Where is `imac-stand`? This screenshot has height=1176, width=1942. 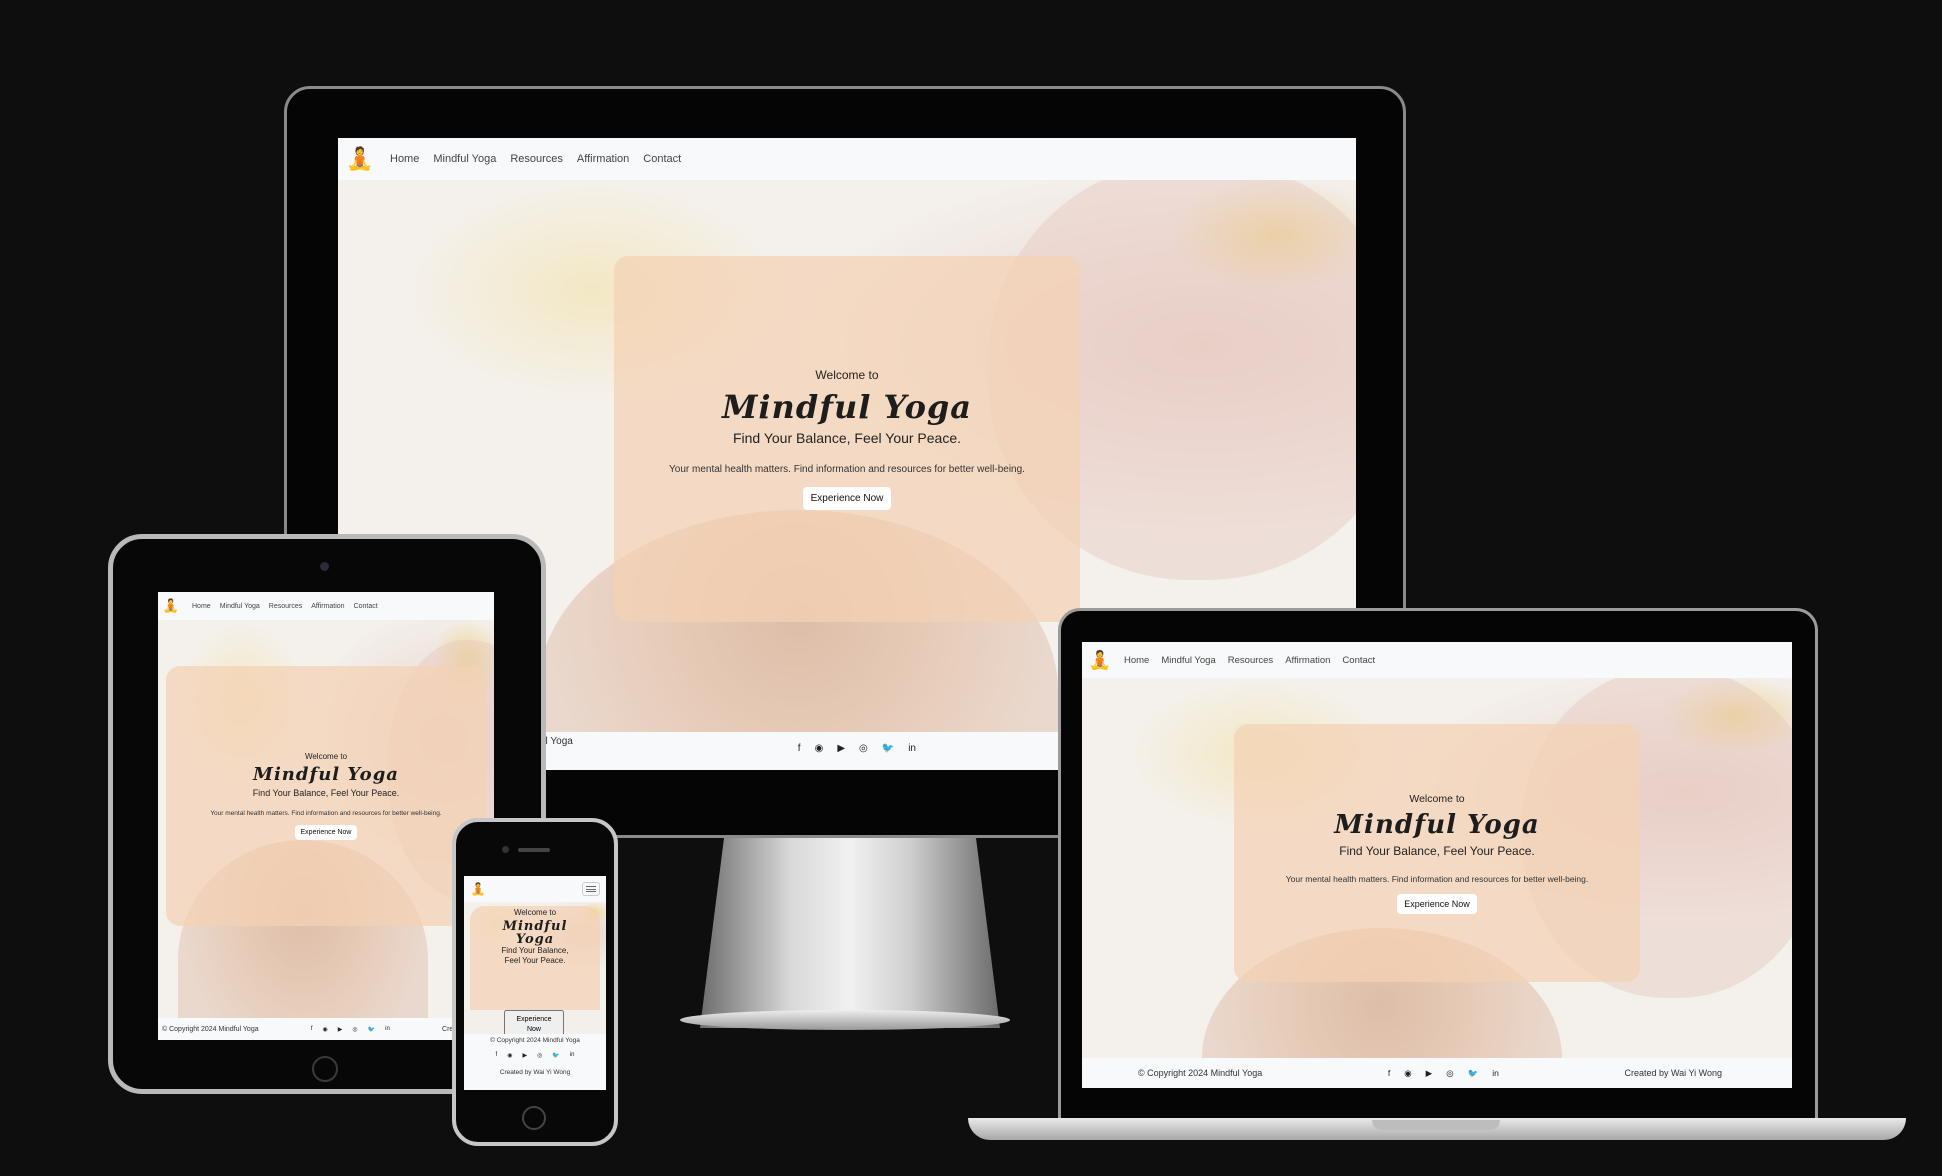 imac-stand is located at coordinates (850, 933).